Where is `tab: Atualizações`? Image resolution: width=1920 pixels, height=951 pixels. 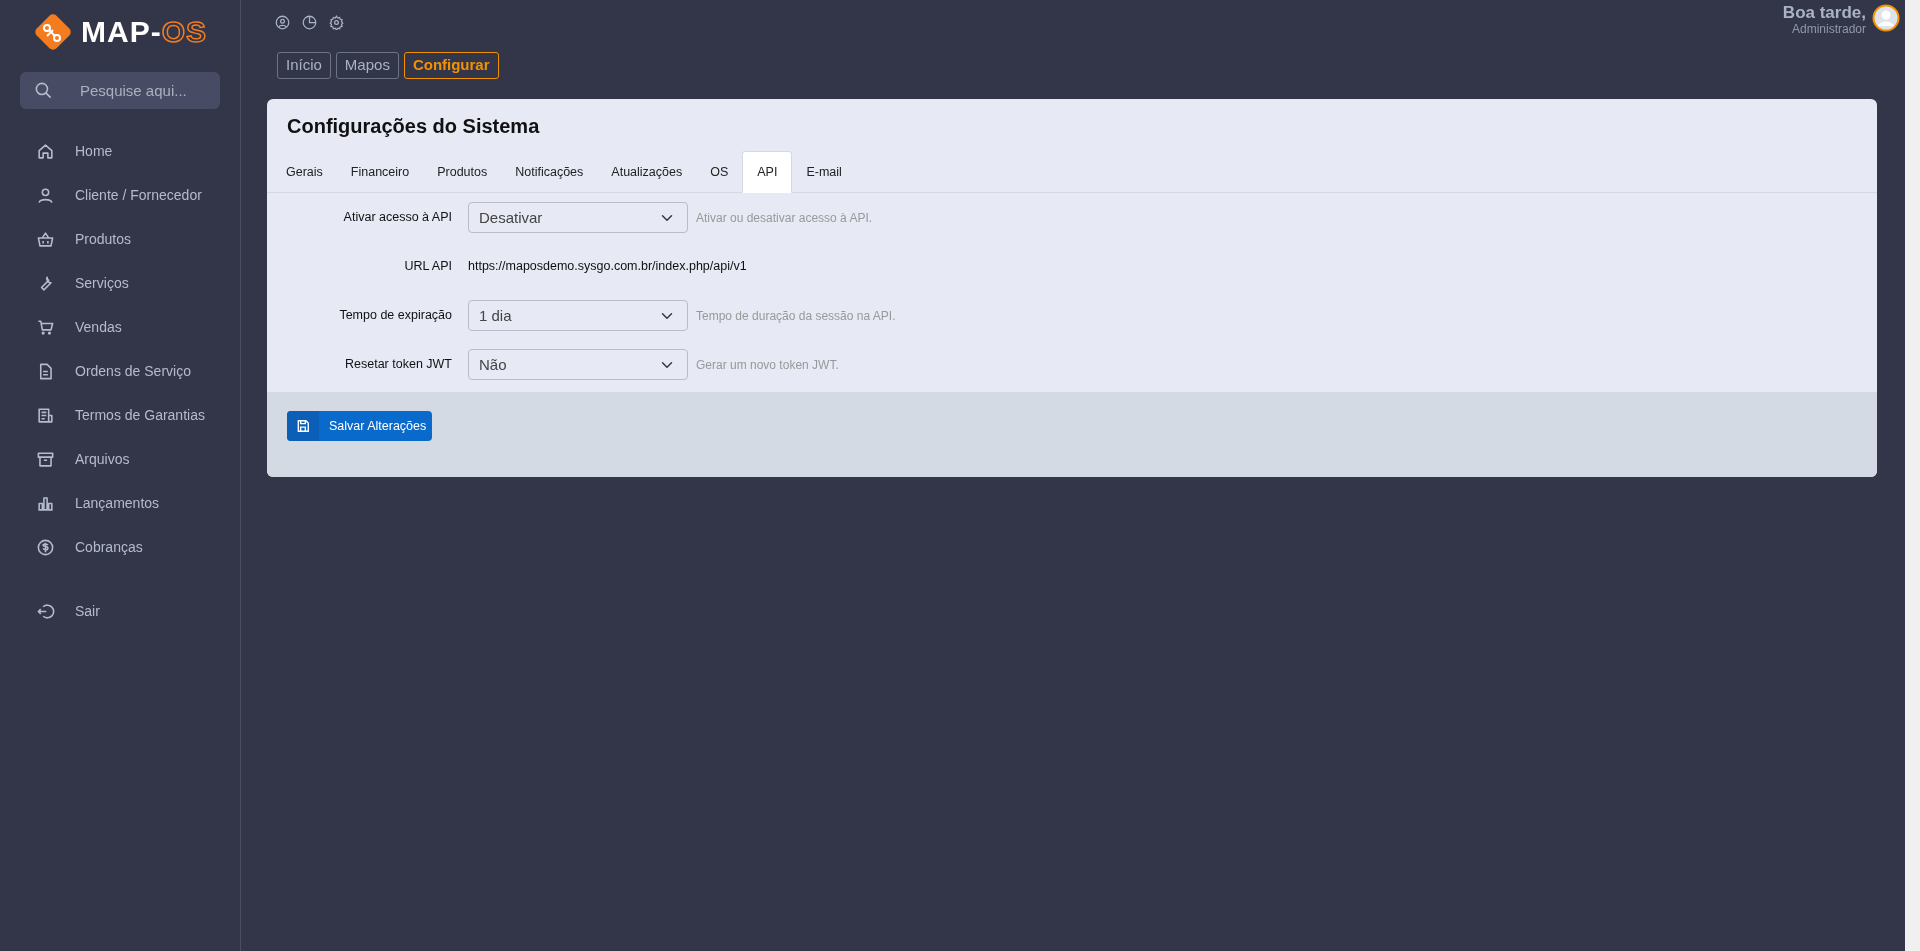 tab: Atualizações is located at coordinates (647, 171).